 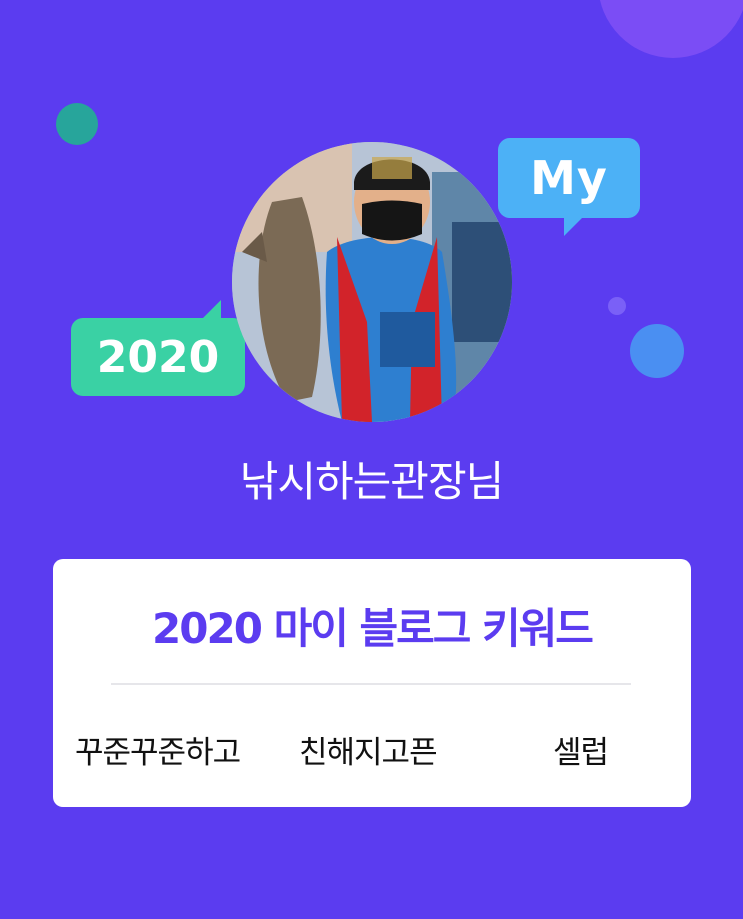 What do you see at coordinates (569, 178) in the screenshot?
I see `my-bubble-label: My` at bounding box center [569, 178].